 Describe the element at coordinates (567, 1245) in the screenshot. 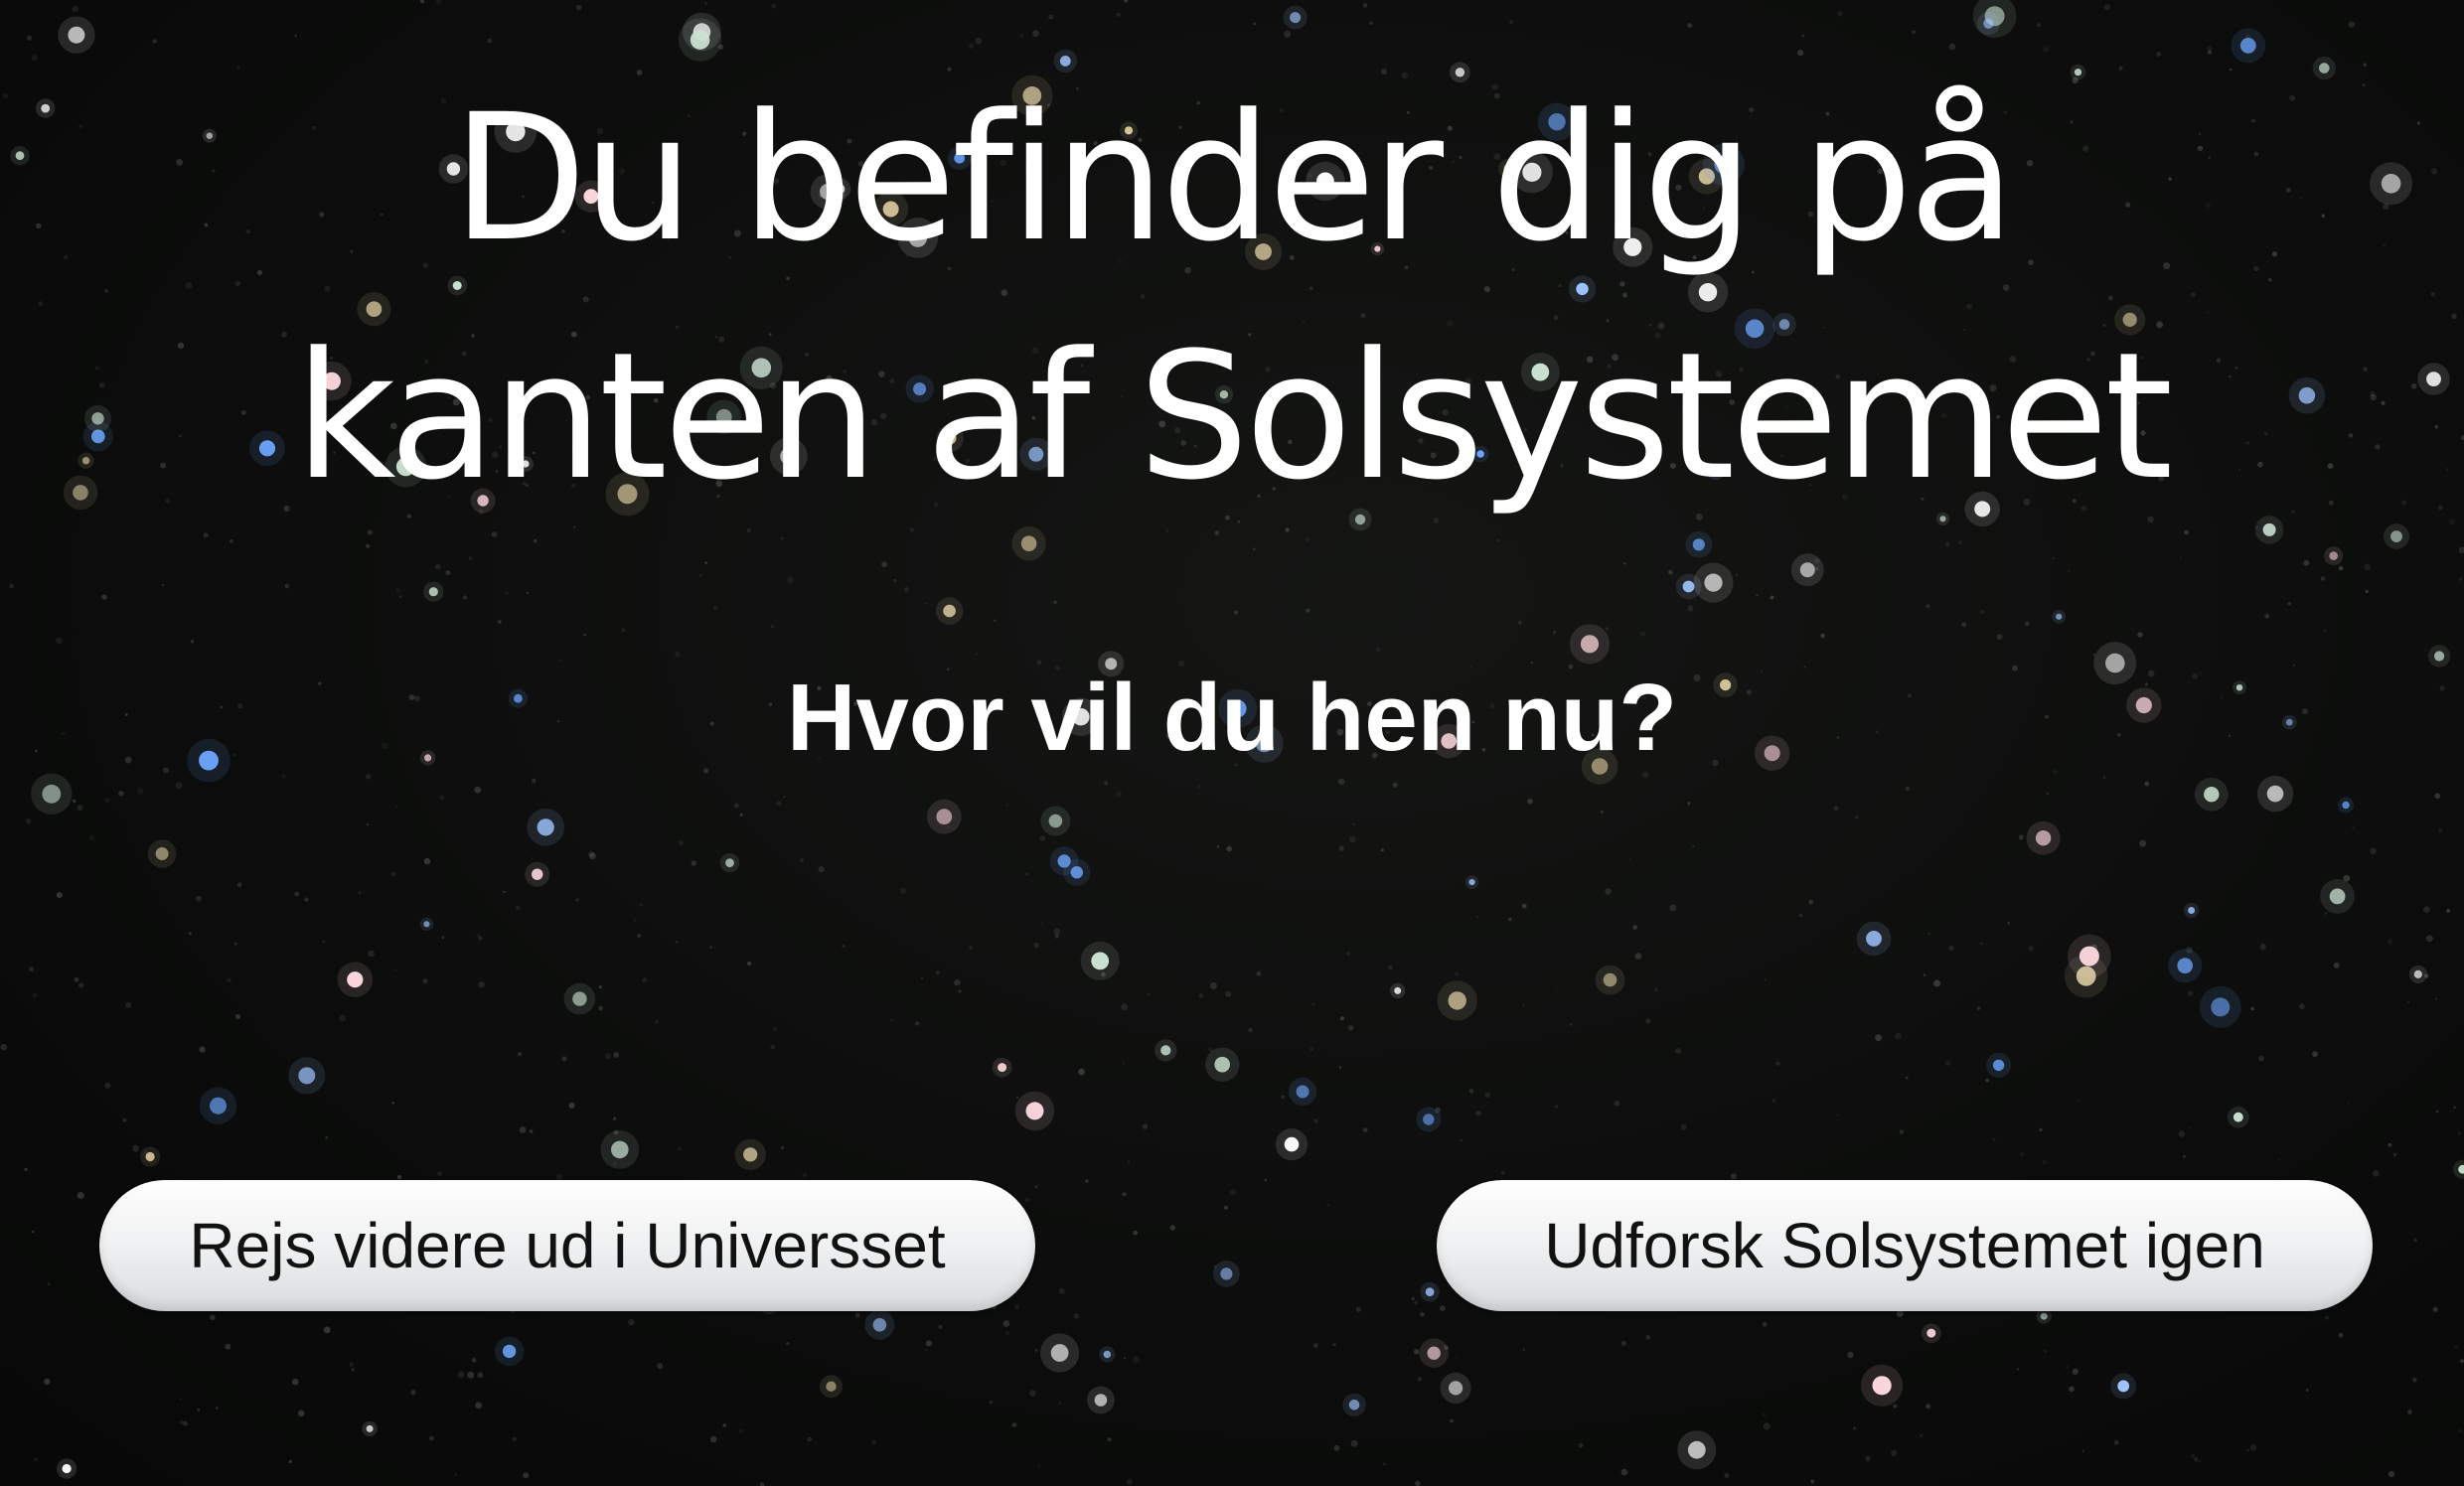

I see `travel-to-universe-button: Rejs videre ud i Universset` at that location.